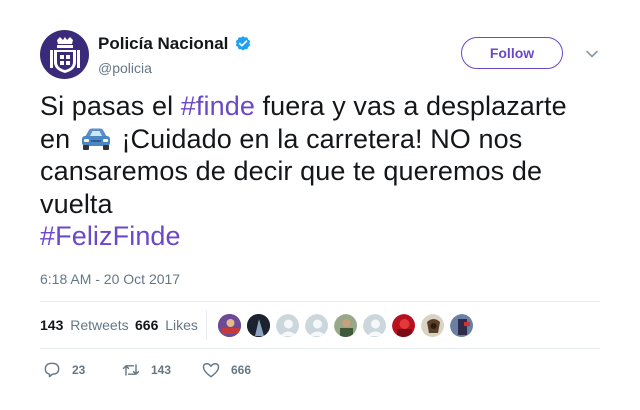 The height and width of the screenshot is (410, 640). Describe the element at coordinates (320, 370) in the screenshot. I see `tweet-actions: 23 143 666` at that location.